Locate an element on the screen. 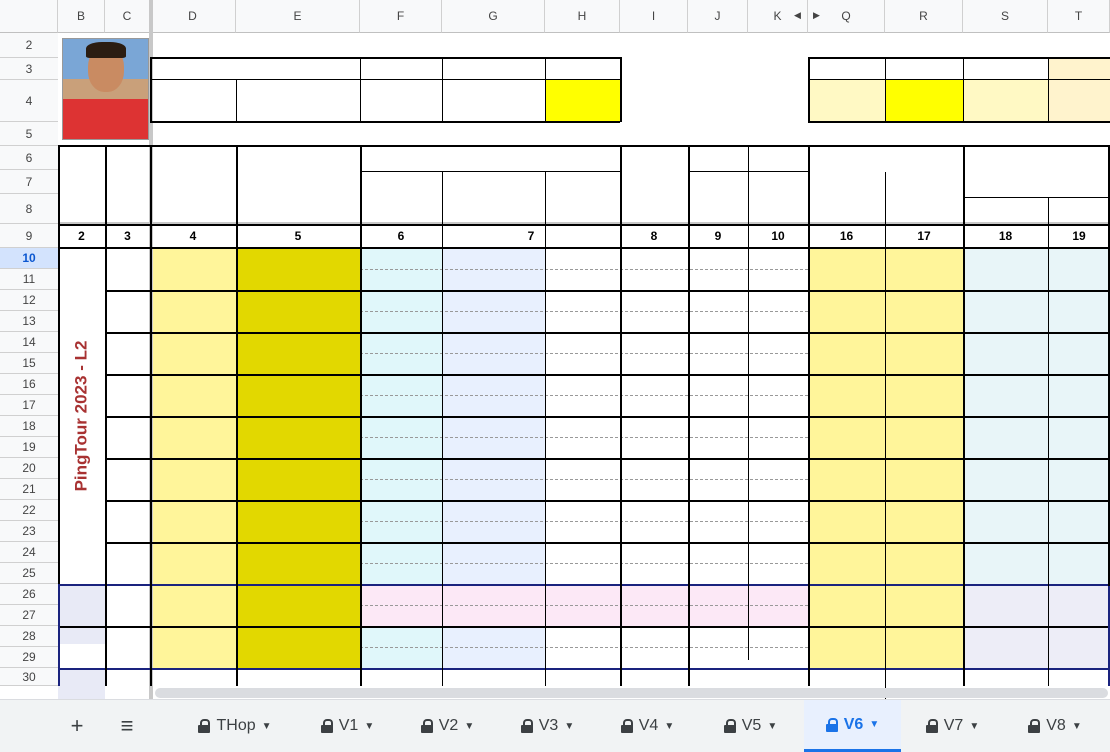  row-header-26: 26 is located at coordinates (29, 594).